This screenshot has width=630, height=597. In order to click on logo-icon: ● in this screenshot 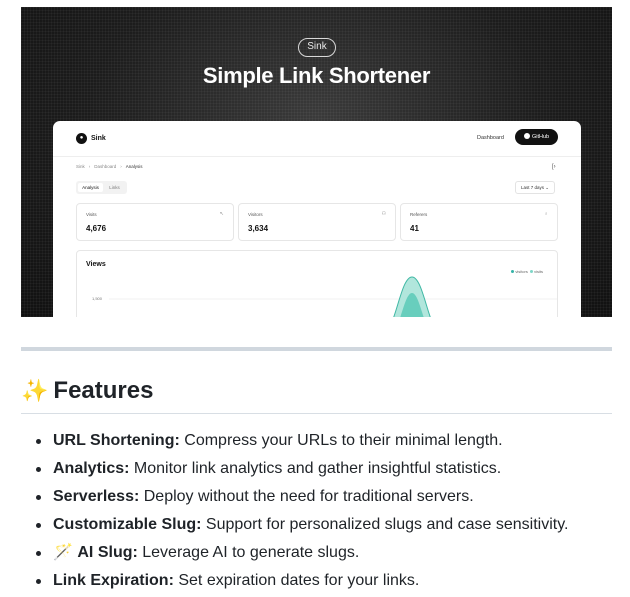, I will do `click(81, 138)`.